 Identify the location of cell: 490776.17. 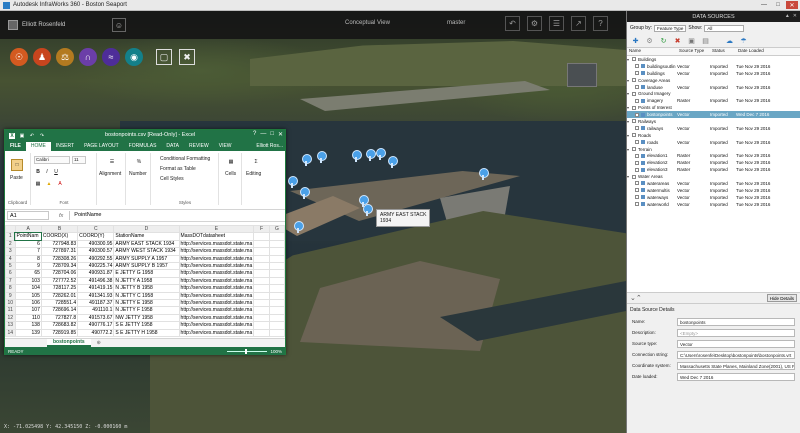
(96, 325).